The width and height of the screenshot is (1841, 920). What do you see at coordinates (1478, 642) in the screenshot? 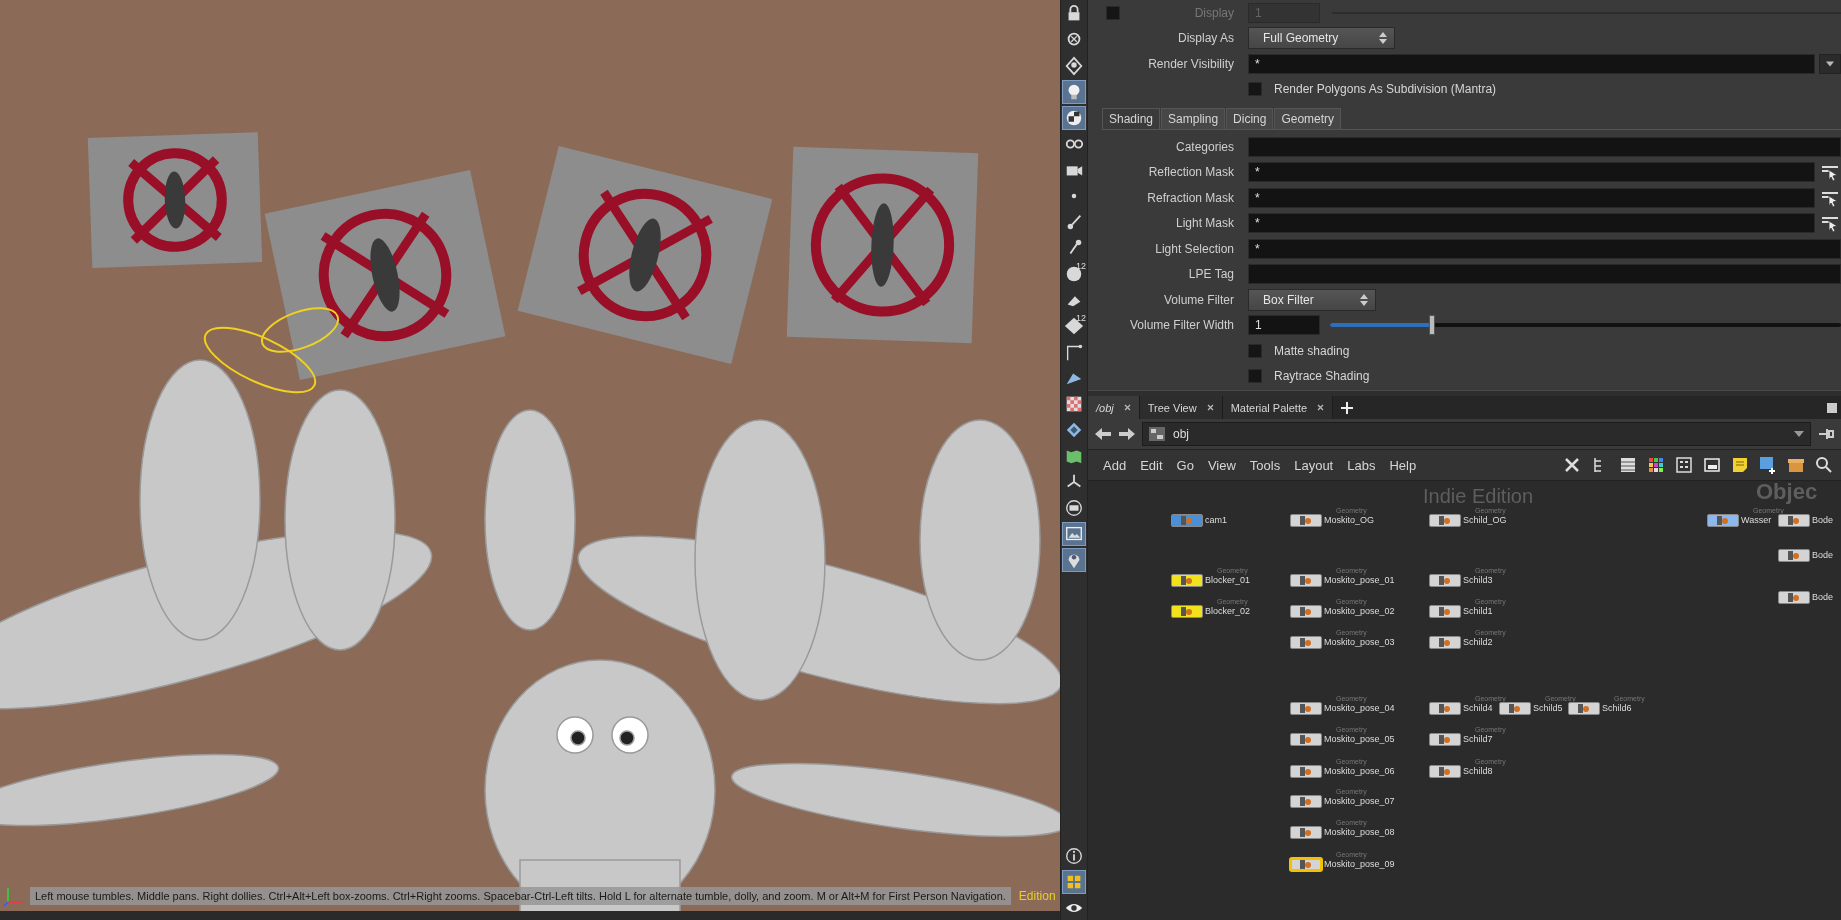
I see `node-name: Schild2` at bounding box center [1478, 642].